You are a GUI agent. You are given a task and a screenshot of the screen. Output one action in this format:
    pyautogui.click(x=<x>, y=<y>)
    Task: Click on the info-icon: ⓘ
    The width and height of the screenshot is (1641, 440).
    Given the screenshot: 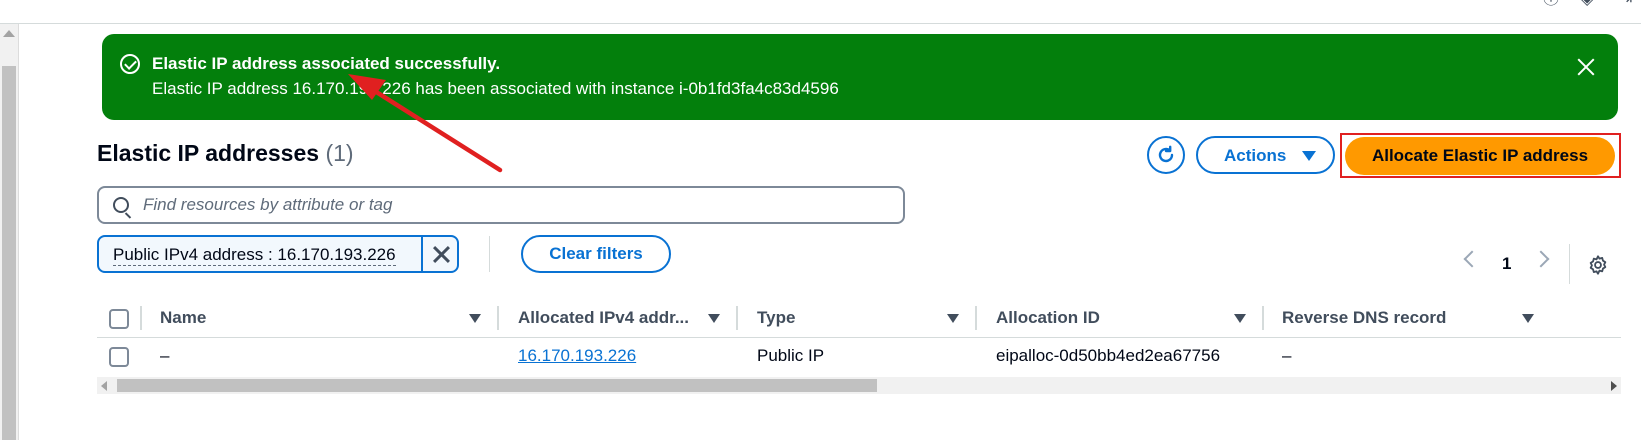 What is the action you would take?
    pyautogui.click(x=1553, y=5)
    